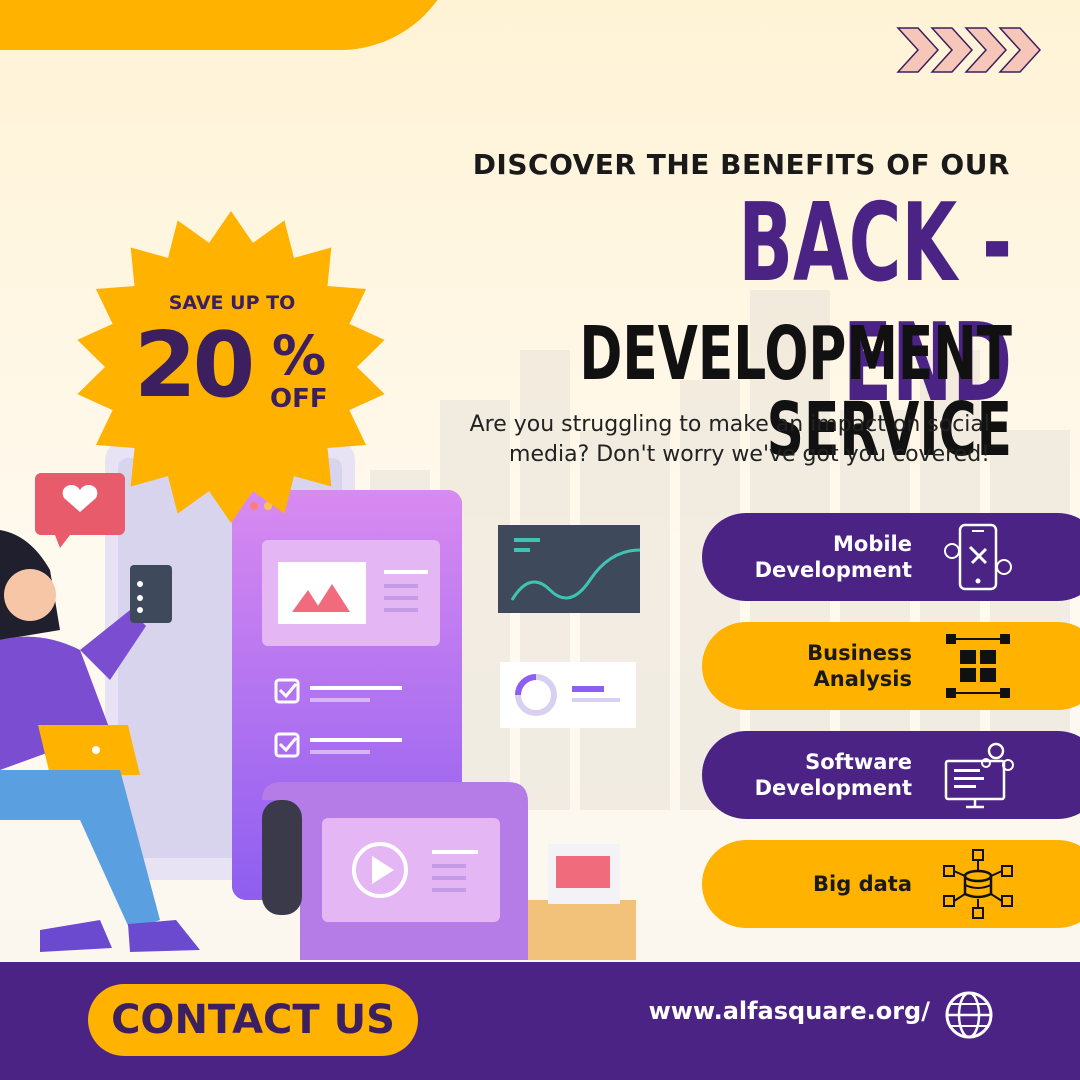 The height and width of the screenshot is (1080, 1080). What do you see at coordinates (194, 365) in the screenshot?
I see `badge-discount-number: 20` at bounding box center [194, 365].